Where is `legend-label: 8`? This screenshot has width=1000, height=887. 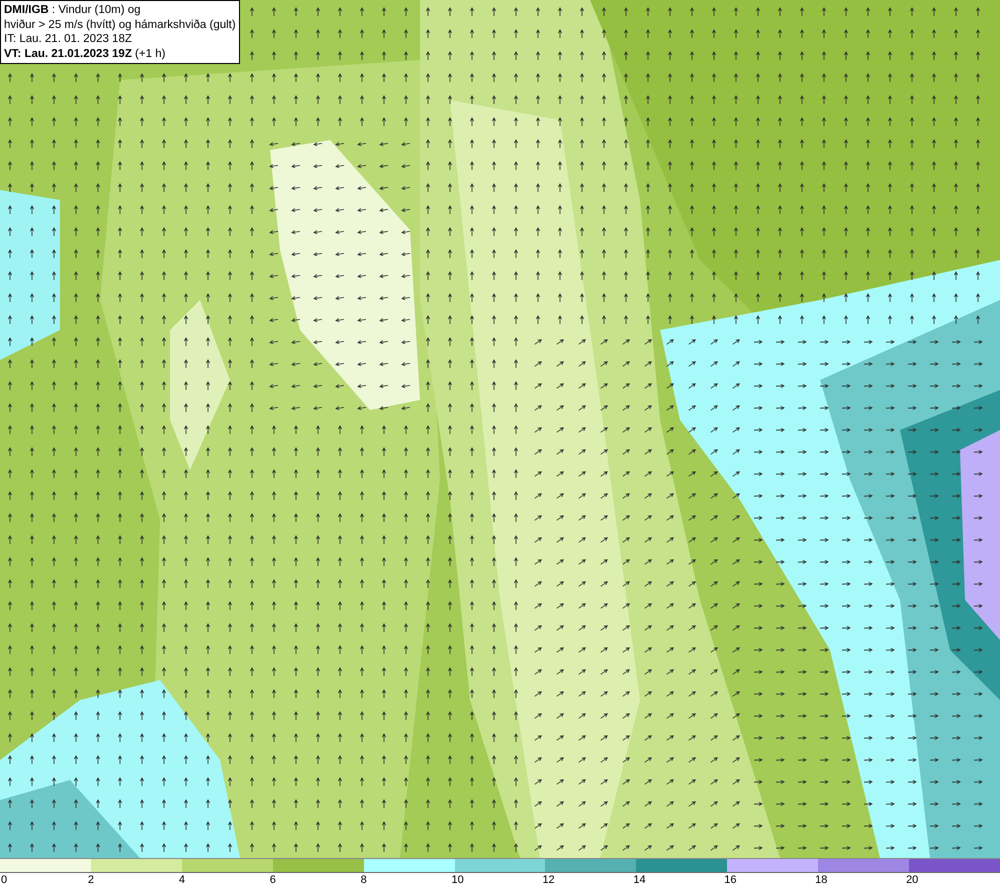
legend-label: 8 is located at coordinates (363, 880).